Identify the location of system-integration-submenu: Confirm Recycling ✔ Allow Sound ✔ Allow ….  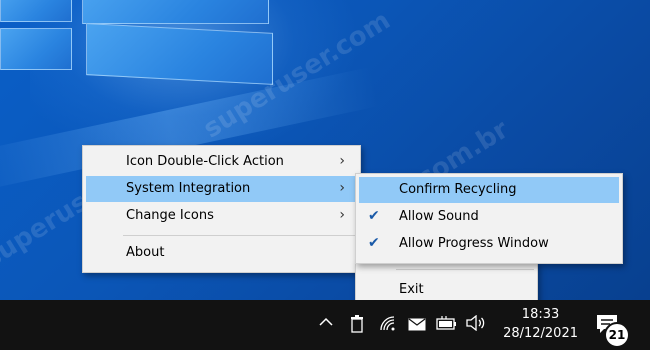
(489, 218).